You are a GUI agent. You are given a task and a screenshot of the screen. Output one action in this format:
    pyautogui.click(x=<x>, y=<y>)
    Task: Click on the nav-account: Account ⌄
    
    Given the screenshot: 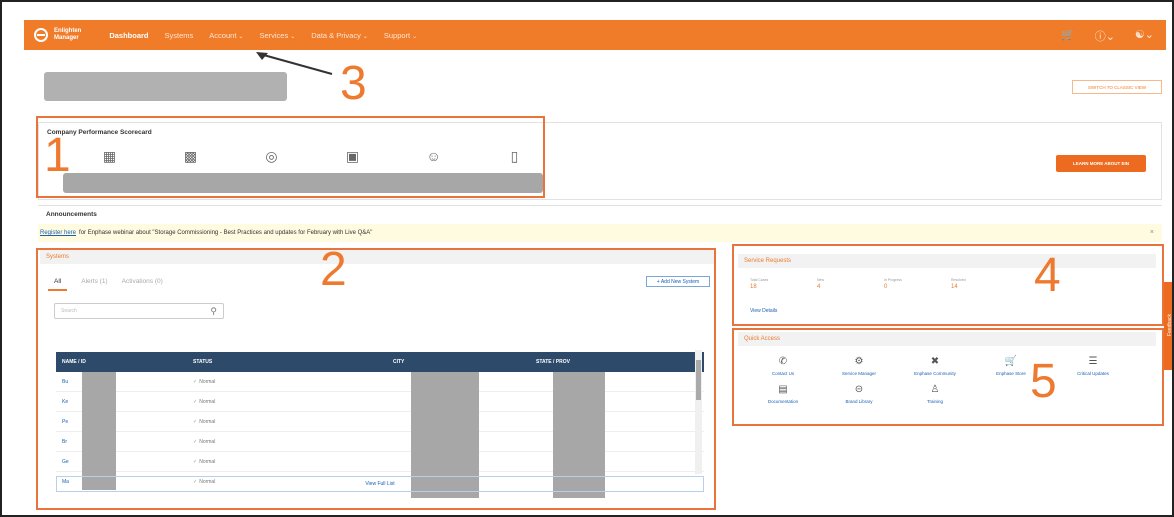 What is the action you would take?
    pyautogui.click(x=226, y=35)
    